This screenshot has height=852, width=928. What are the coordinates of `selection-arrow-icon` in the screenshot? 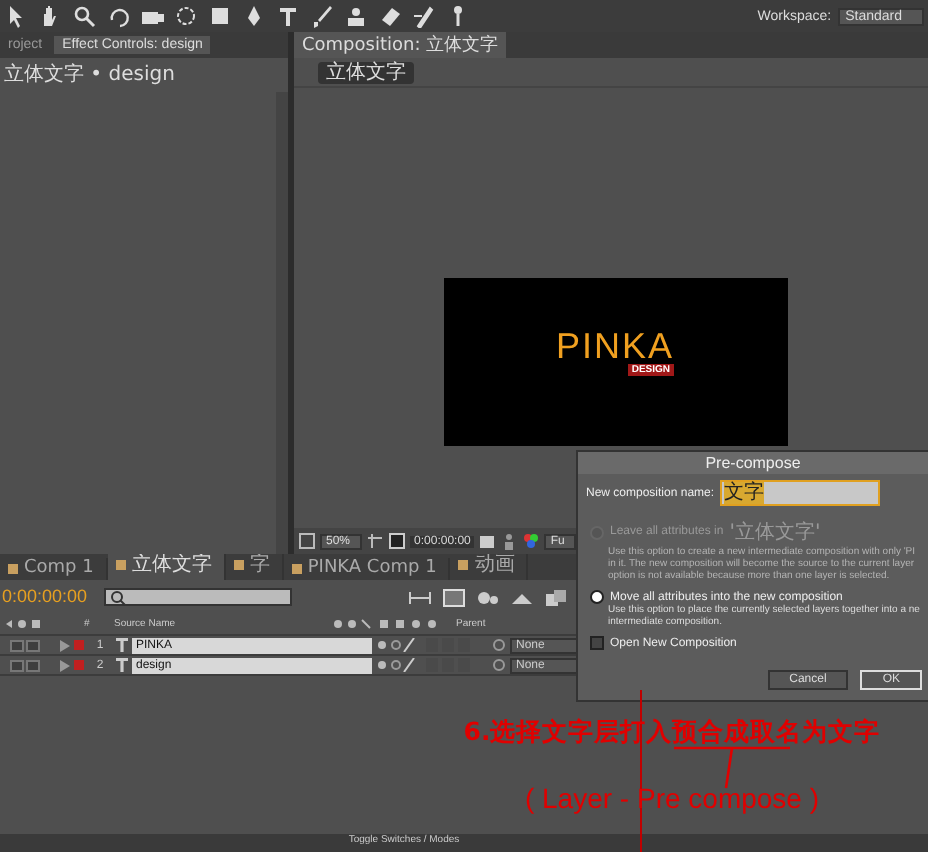 It's located at (16, 16).